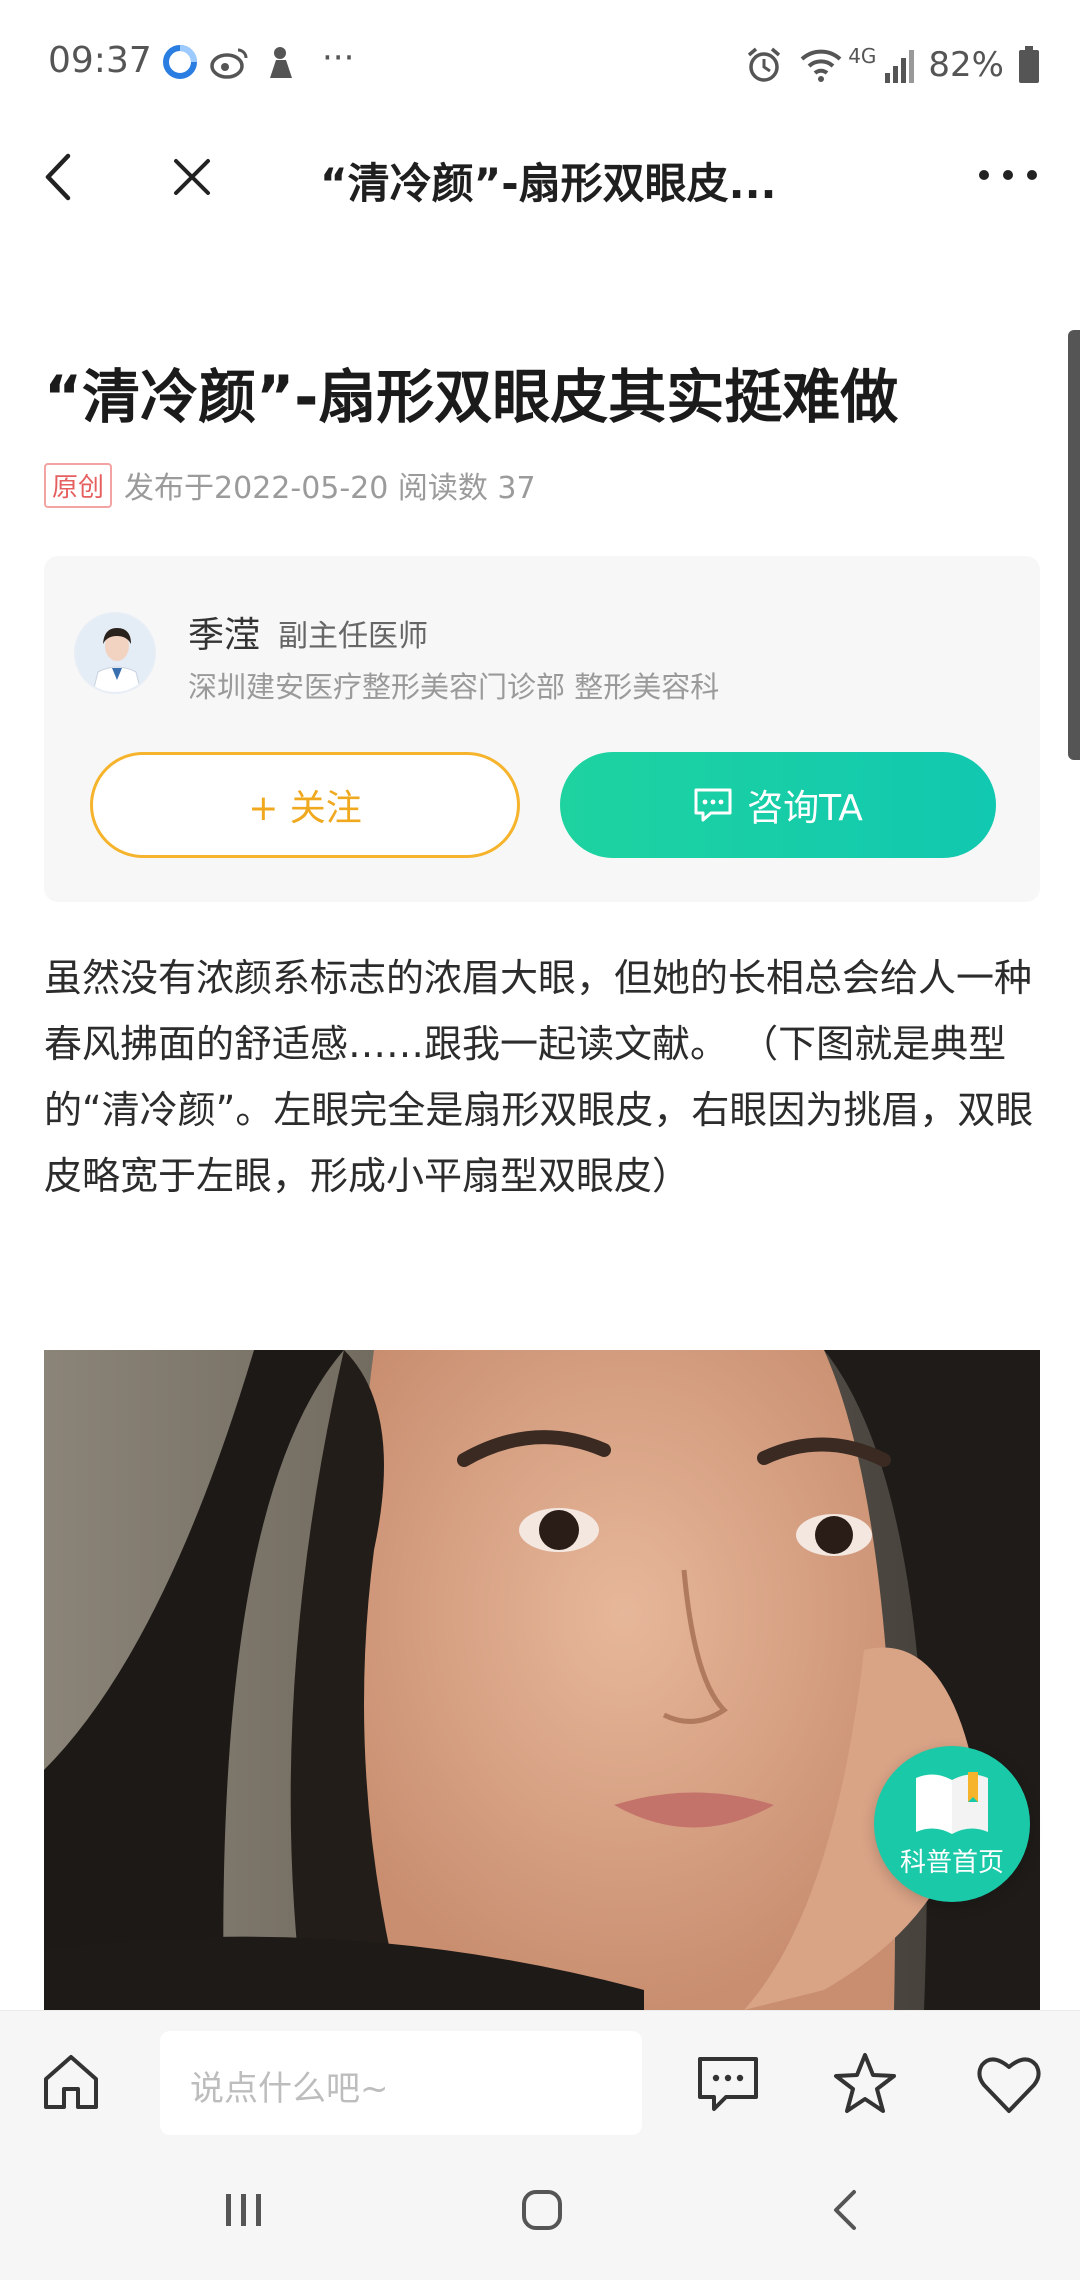 The height and width of the screenshot is (2280, 1080). What do you see at coordinates (71, 2082) in the screenshot?
I see `home-icon` at bounding box center [71, 2082].